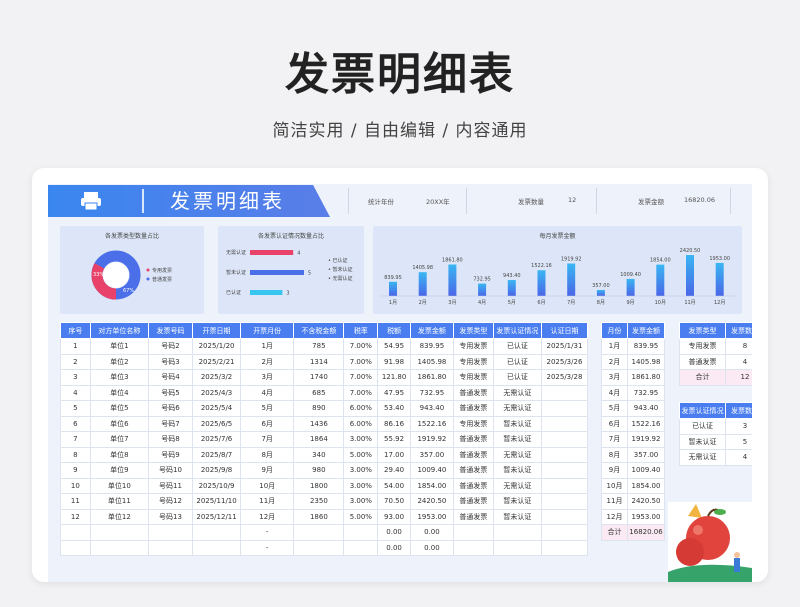 The height and width of the screenshot is (607, 800). What do you see at coordinates (431, 532) in the screenshot?
I see `table-cell: 0.00` at bounding box center [431, 532].